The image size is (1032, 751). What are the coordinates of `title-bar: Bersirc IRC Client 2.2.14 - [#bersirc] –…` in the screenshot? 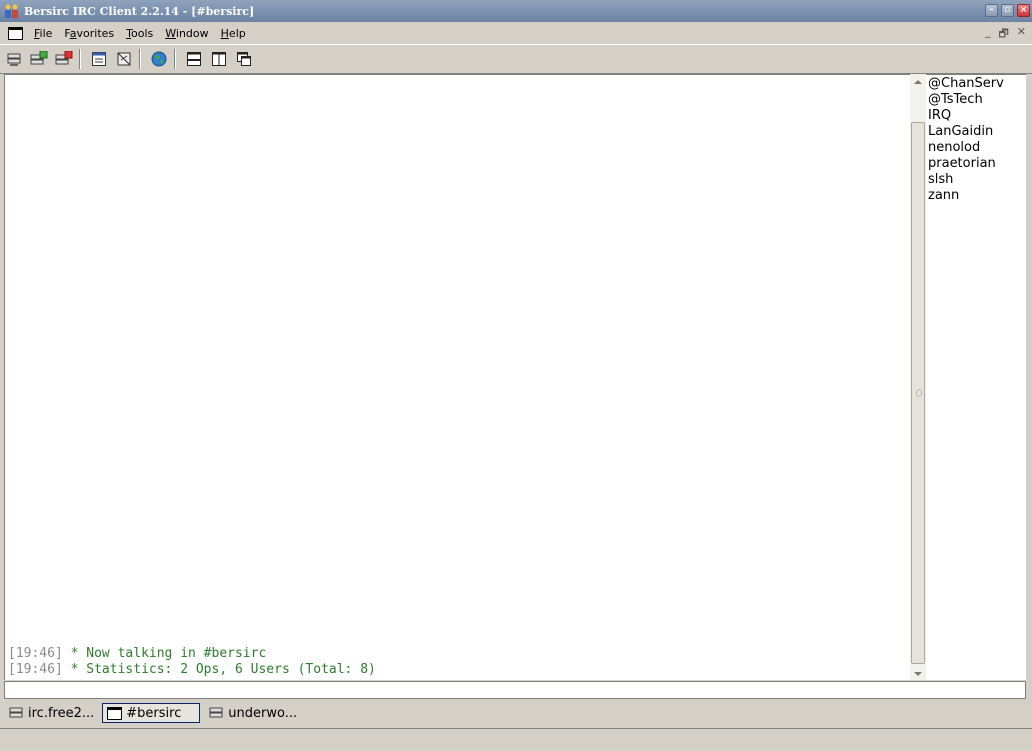 It's located at (516, 11).